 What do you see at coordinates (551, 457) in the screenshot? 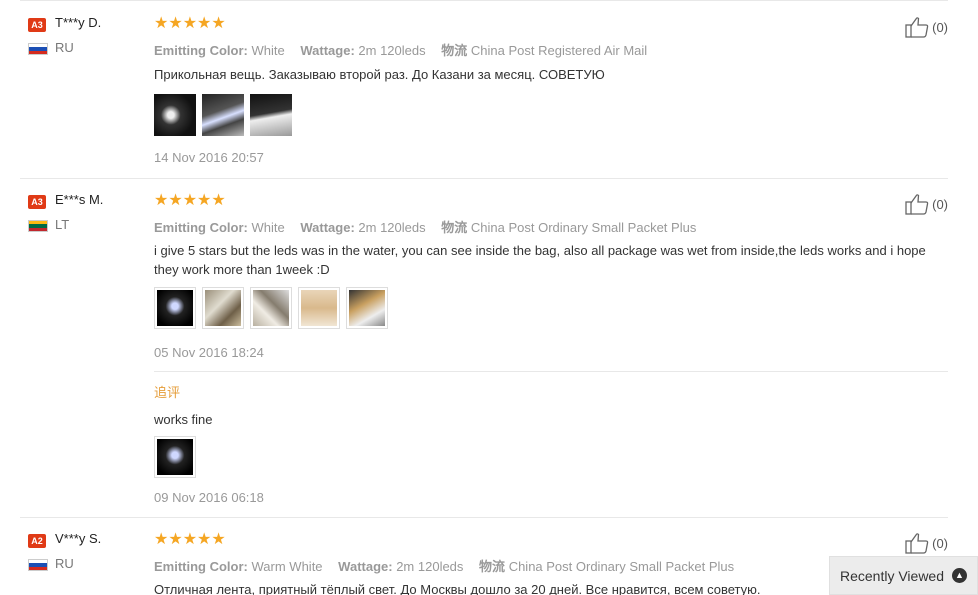
I see `followup-photos` at bounding box center [551, 457].